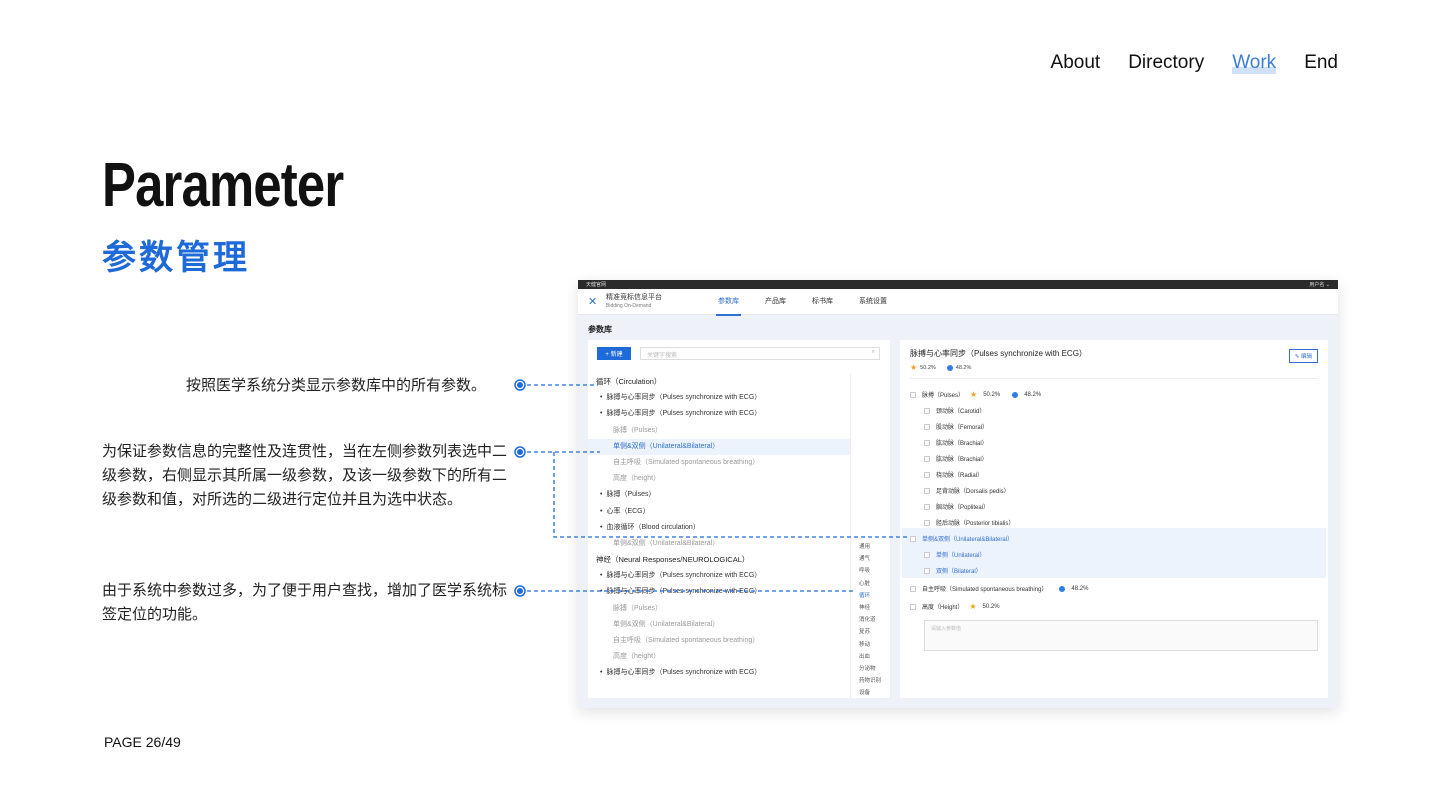 Image resolution: width=1440 pixels, height=810 pixels. What do you see at coordinates (719, 512) in the screenshot?
I see `tree-item-level2: 心率（ECG）` at bounding box center [719, 512].